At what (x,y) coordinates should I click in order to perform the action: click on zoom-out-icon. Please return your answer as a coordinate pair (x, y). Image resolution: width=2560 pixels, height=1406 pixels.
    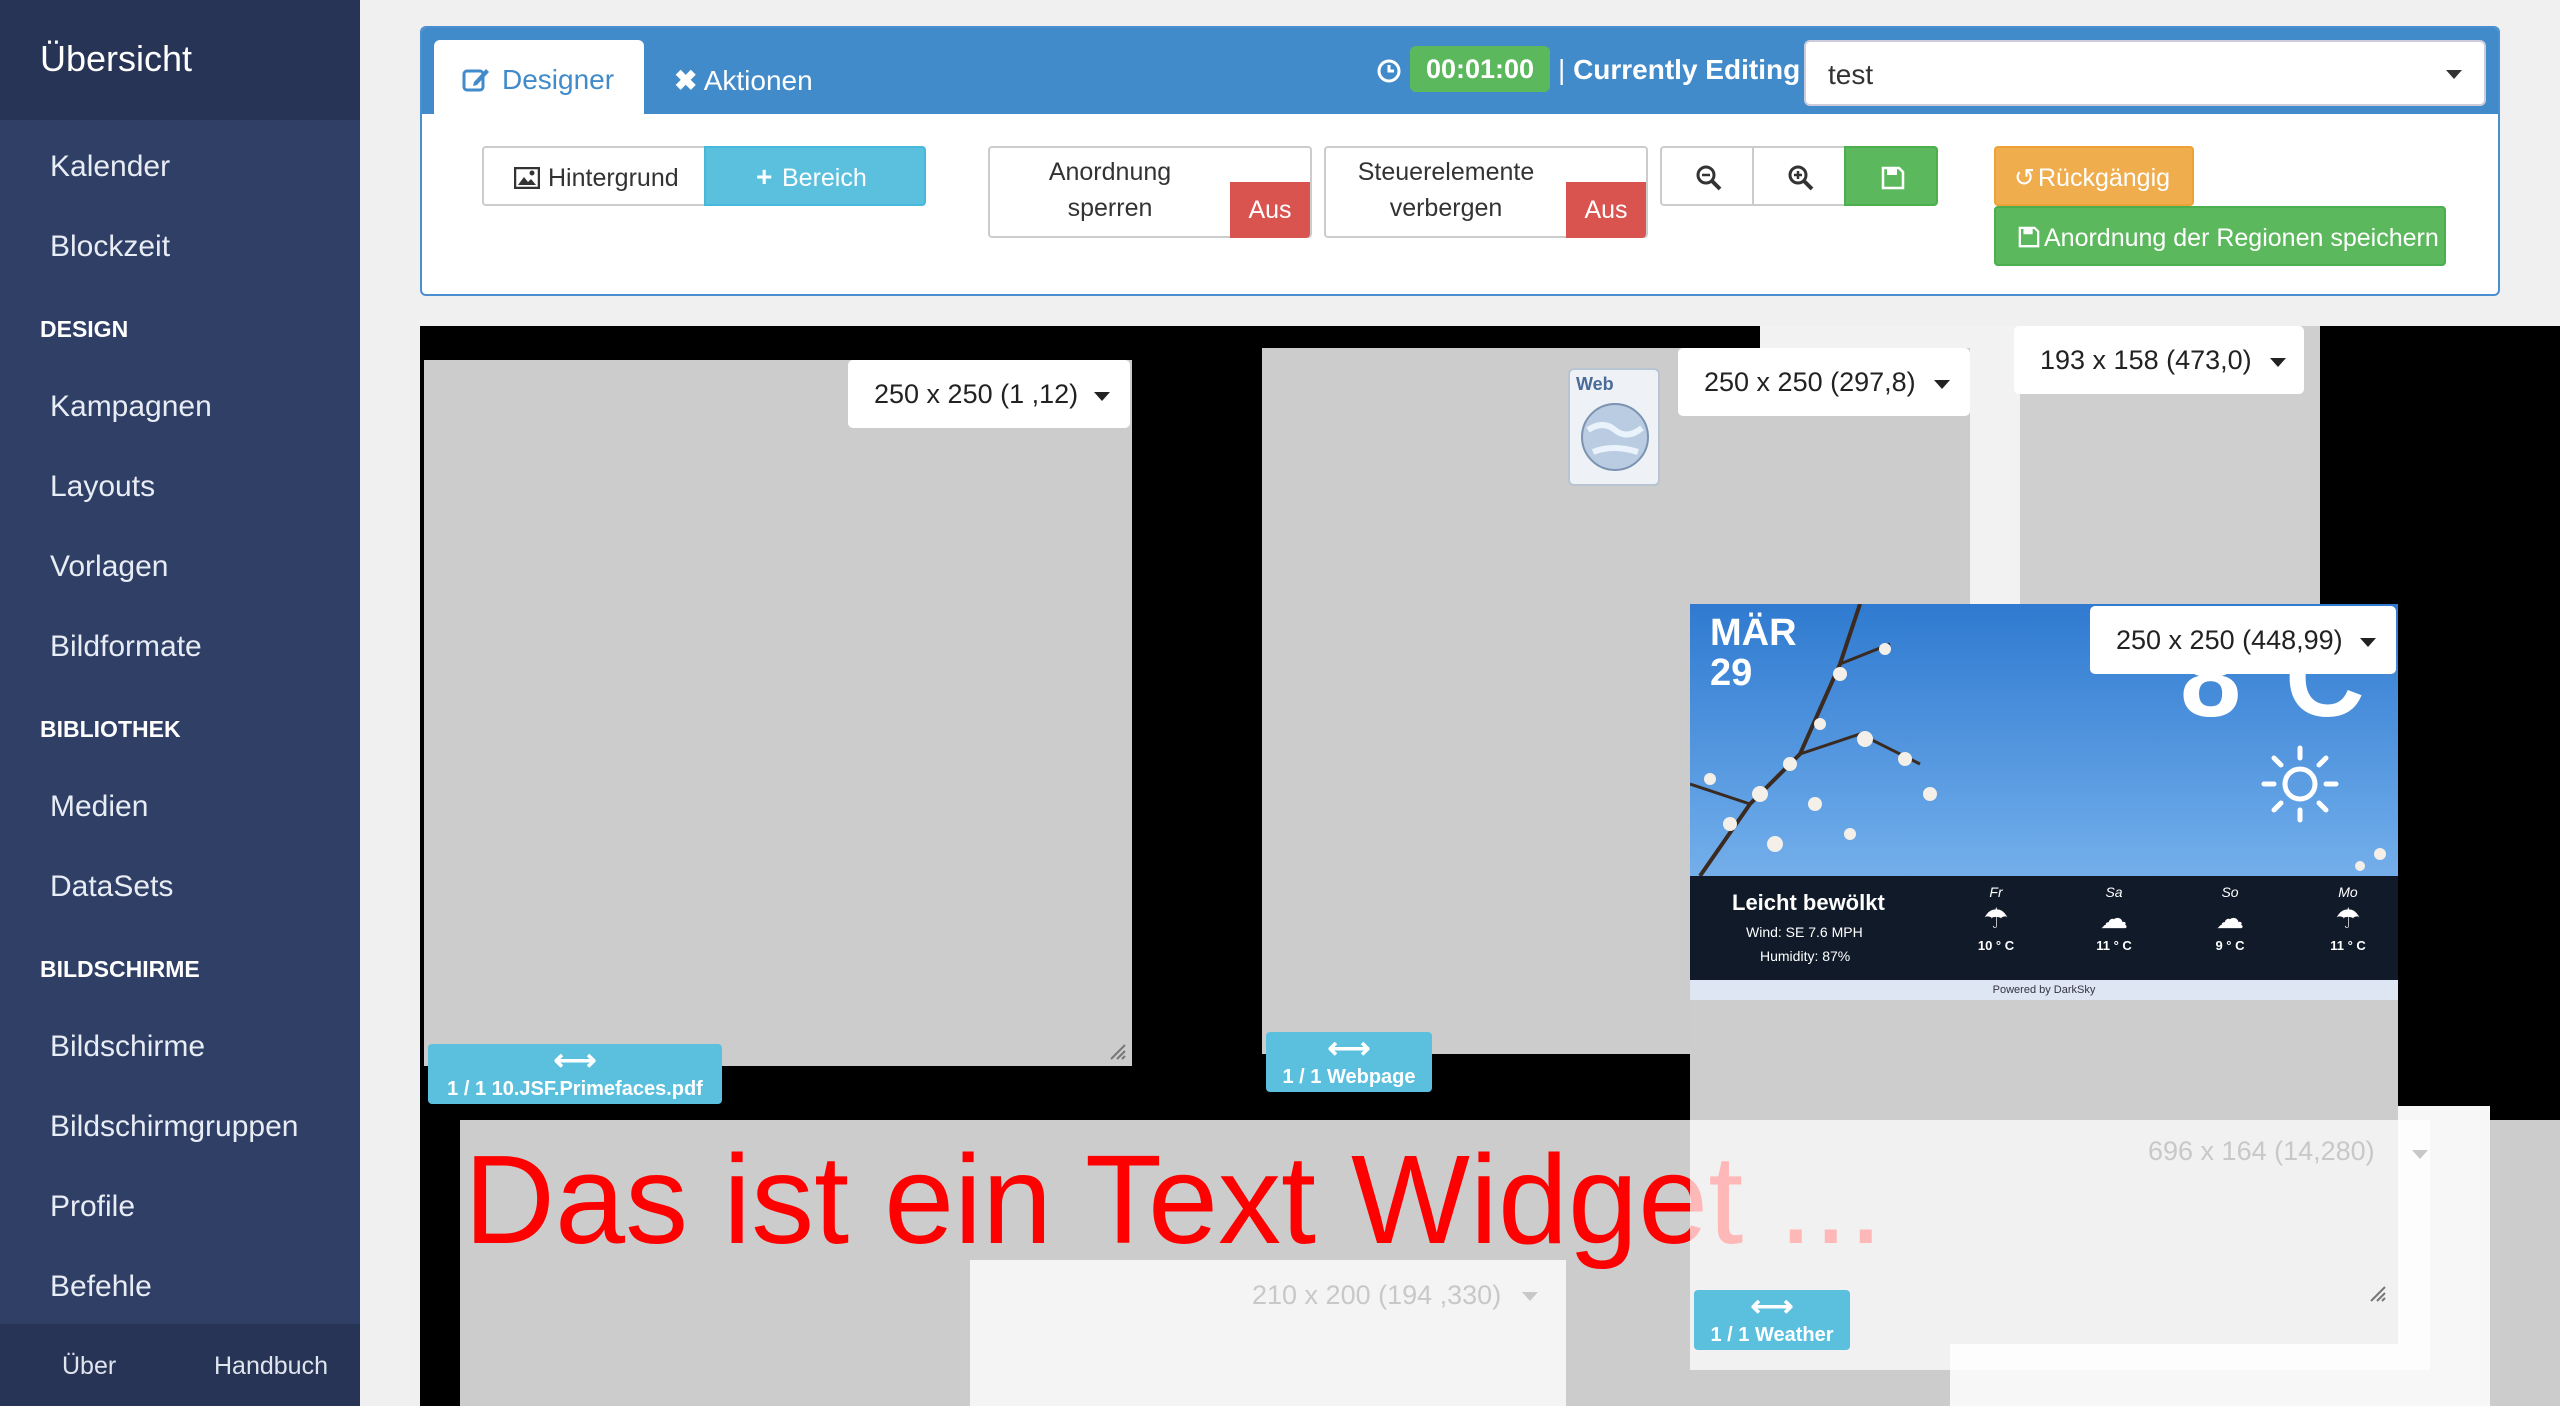
    Looking at the image, I should click on (1709, 178).